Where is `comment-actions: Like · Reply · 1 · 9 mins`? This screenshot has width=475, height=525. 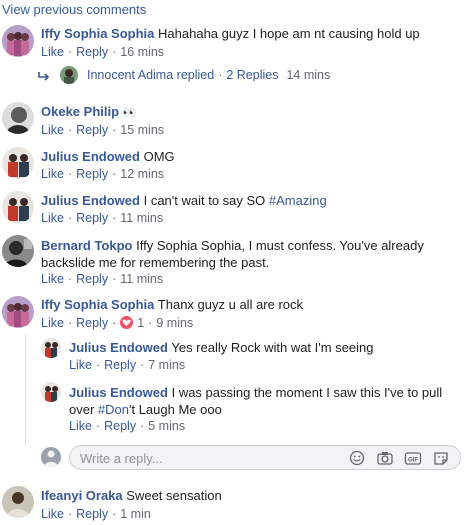 comment-actions: Like · Reply · 1 · 9 mins is located at coordinates (117, 323).